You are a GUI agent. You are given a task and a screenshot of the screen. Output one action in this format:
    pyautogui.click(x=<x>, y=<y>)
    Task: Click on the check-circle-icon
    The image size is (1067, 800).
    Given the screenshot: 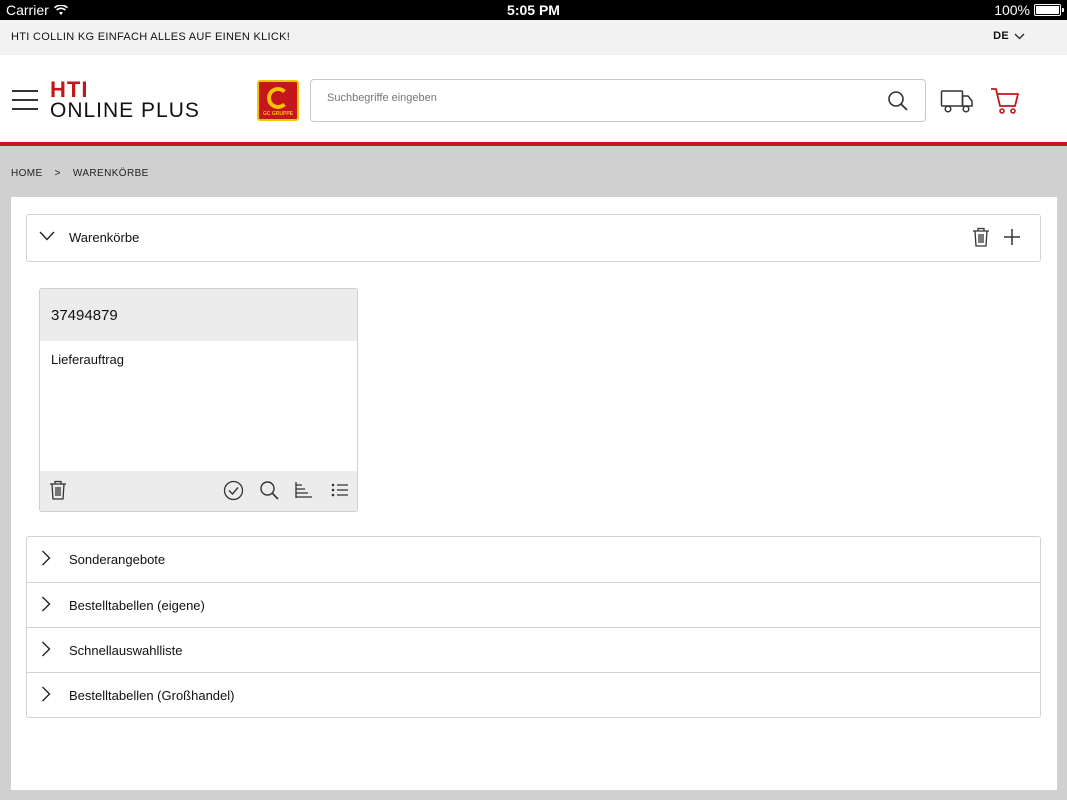 What is the action you would take?
    pyautogui.click(x=233, y=490)
    